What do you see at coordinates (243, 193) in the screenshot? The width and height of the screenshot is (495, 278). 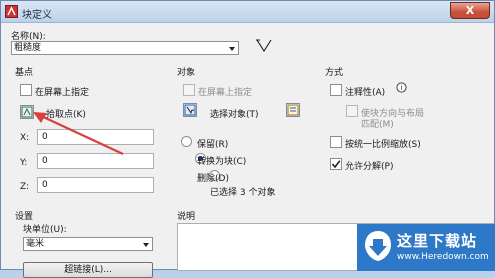 I see `selected-objects-status: 已选择 3 个对象` at bounding box center [243, 193].